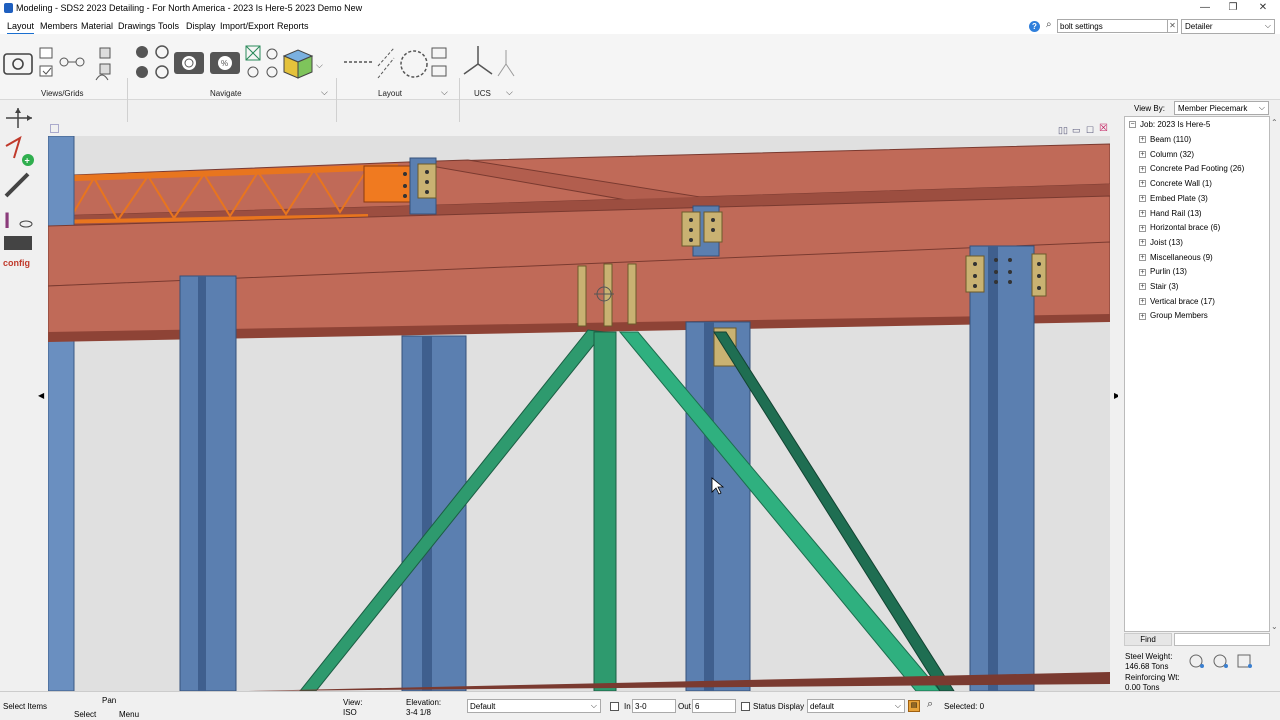 The image size is (1280, 720). I want to click on out-label: Out, so click(684, 706).